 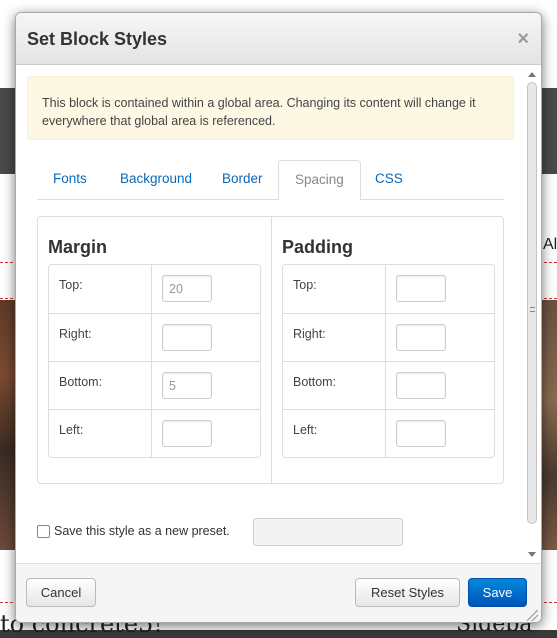 I want to click on padding-title: Padding, so click(x=317, y=247).